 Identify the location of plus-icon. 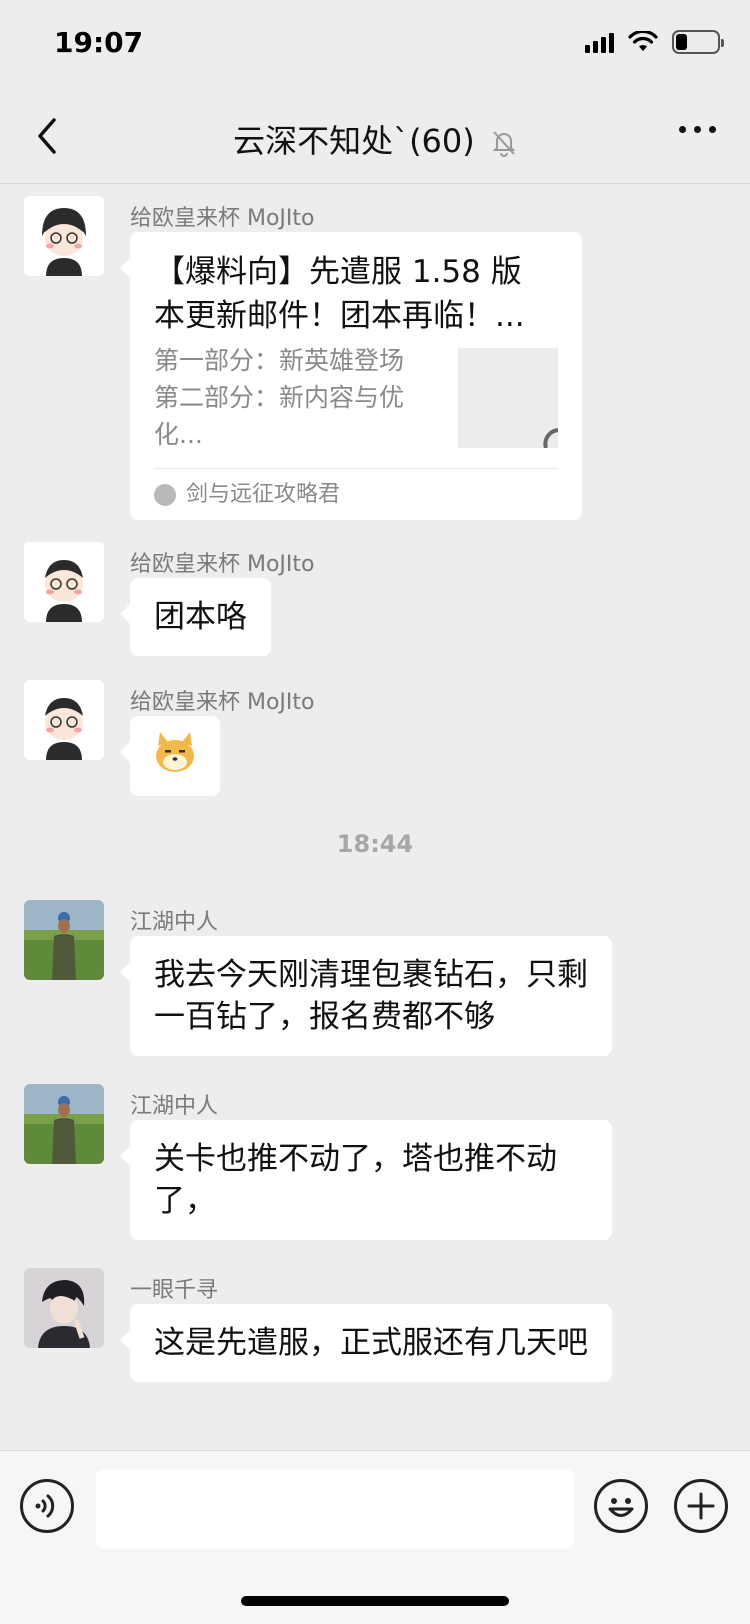
(701, 1506).